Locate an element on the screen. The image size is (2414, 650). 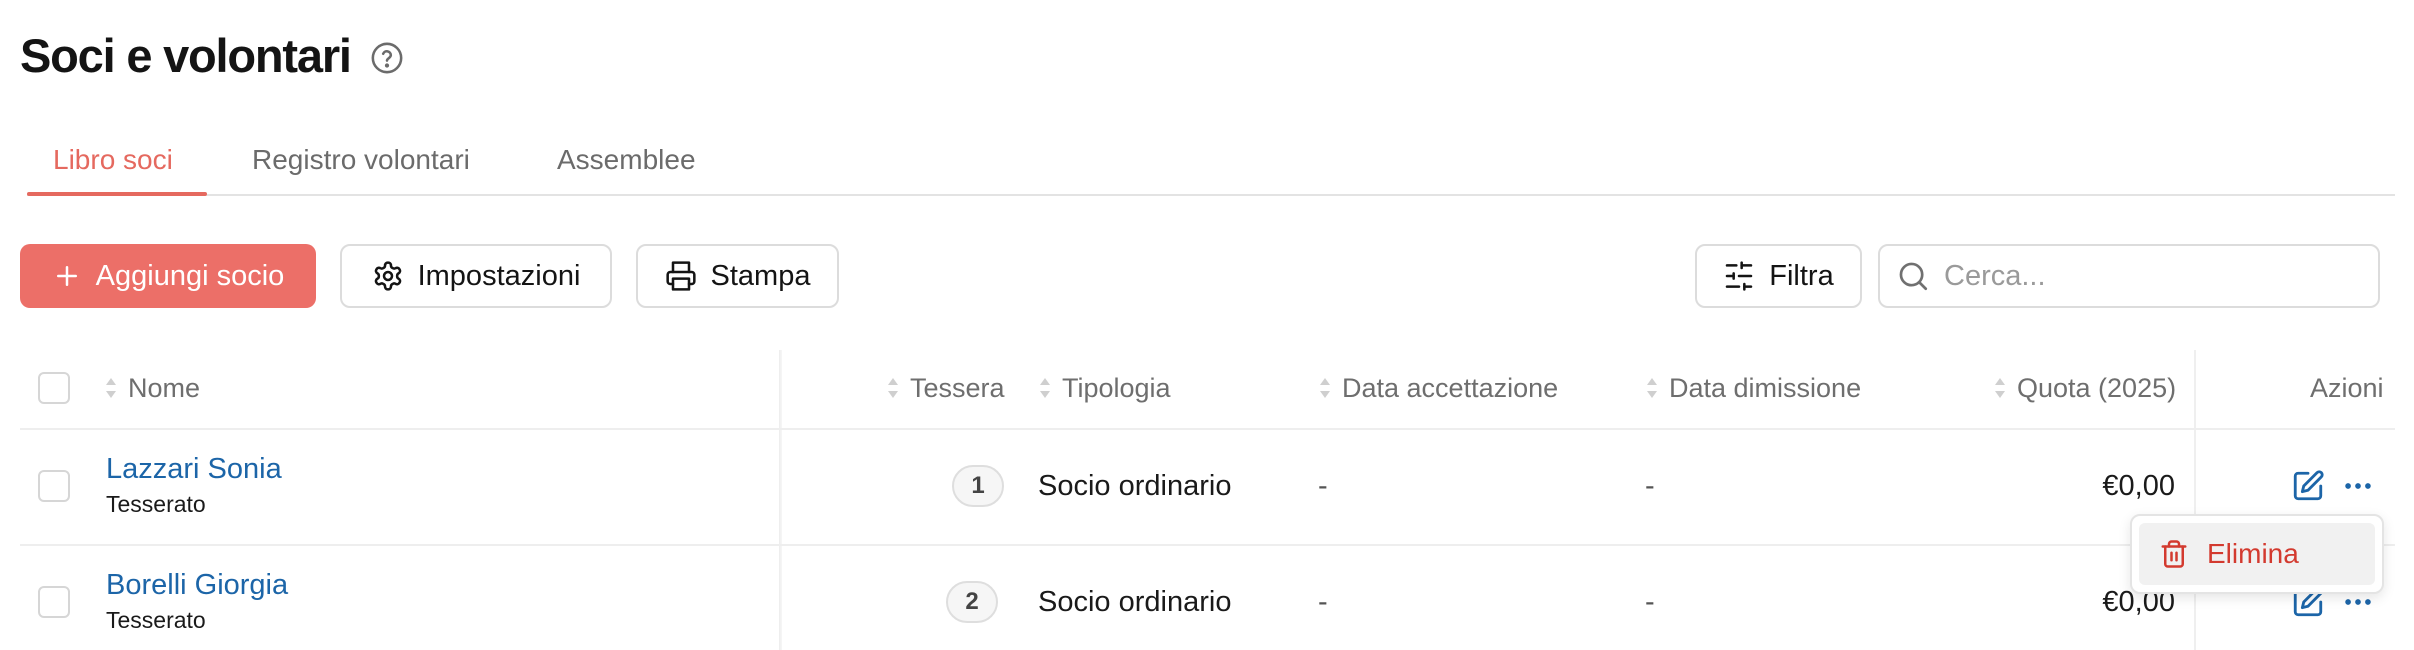
gear-icon is located at coordinates (387, 276).